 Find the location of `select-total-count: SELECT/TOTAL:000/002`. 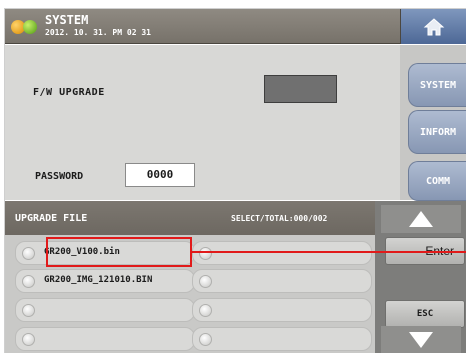

select-total-count: SELECT/TOTAL:000/002 is located at coordinates (279, 218).